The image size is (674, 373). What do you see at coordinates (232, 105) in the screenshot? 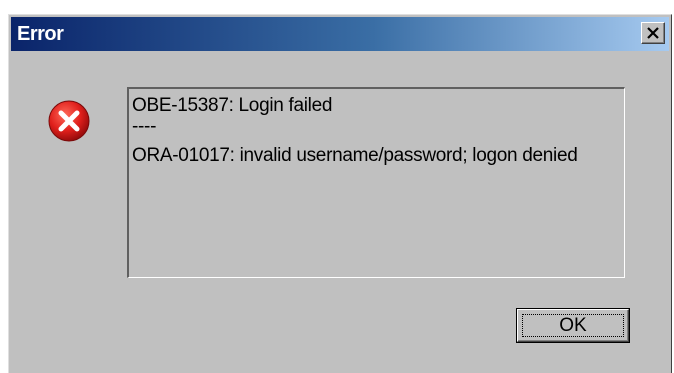
I see `message-line-1: OBE-15387: Login failed` at bounding box center [232, 105].